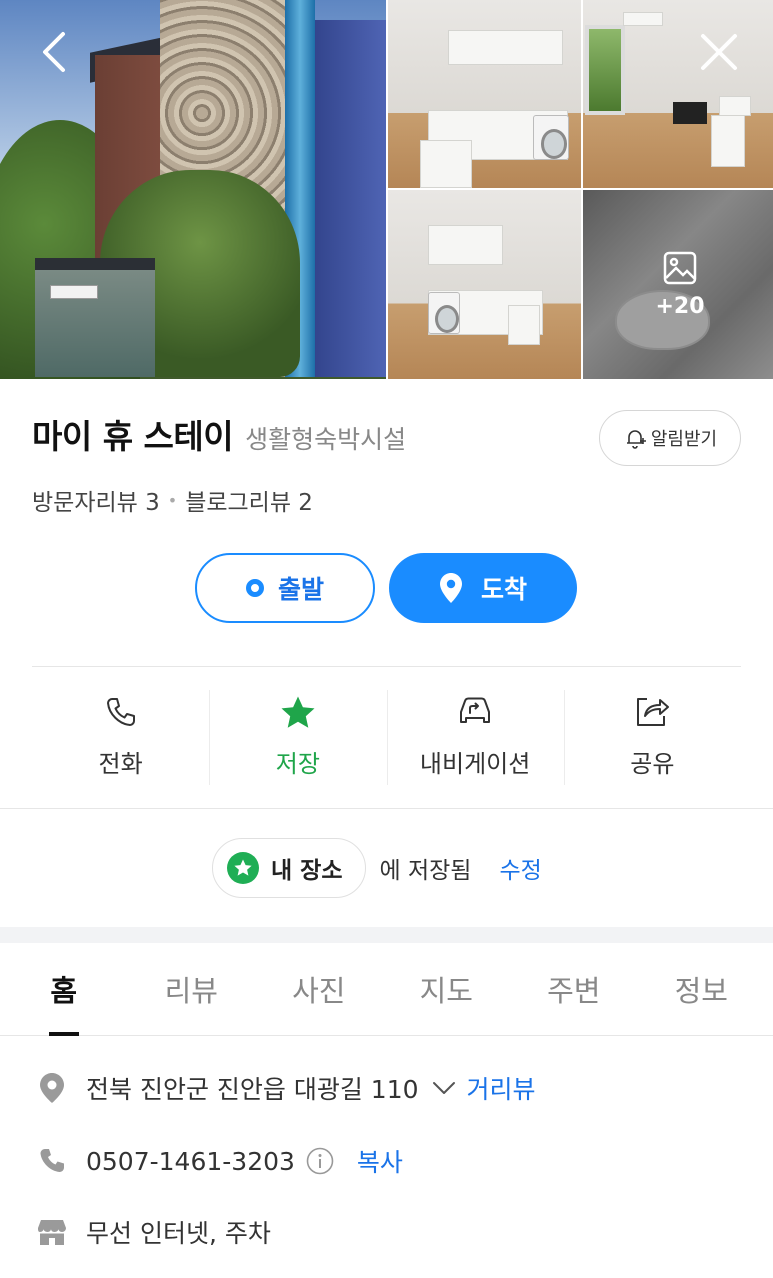  What do you see at coordinates (320, 1161) in the screenshot?
I see `info-icon` at bounding box center [320, 1161].